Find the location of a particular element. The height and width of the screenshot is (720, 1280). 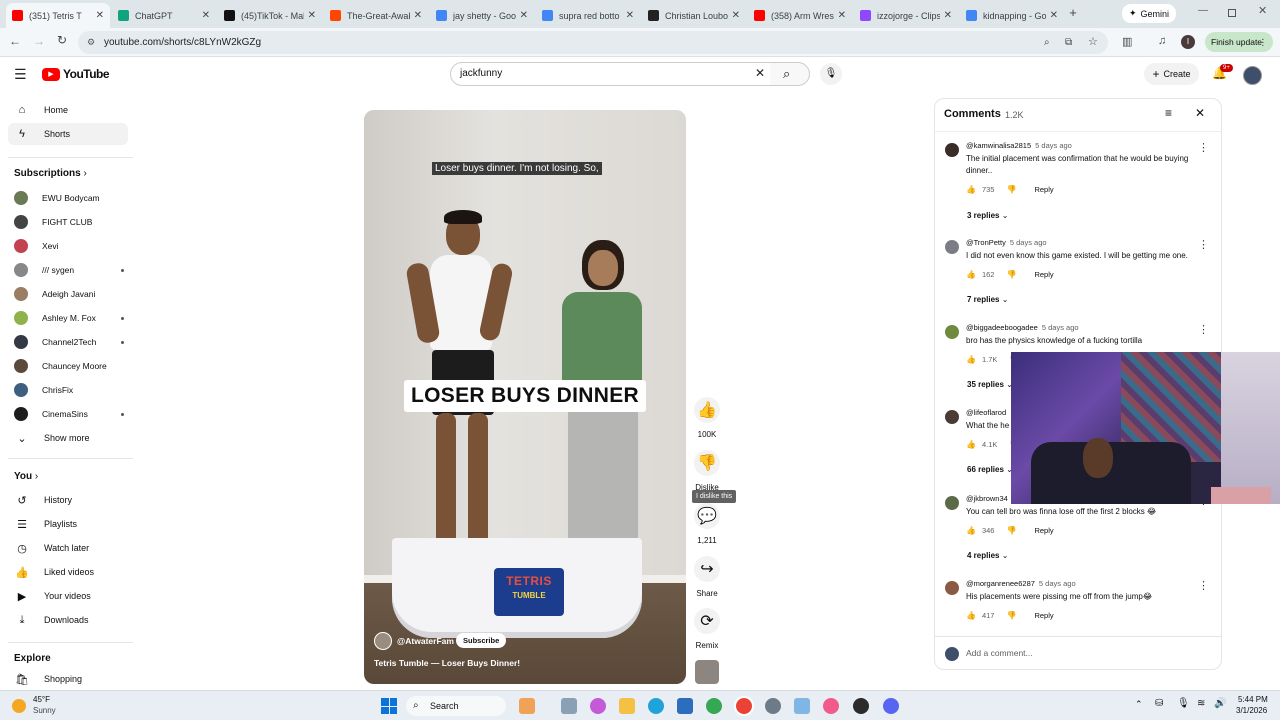

colorful-app-icon is located at coordinates (598, 706).